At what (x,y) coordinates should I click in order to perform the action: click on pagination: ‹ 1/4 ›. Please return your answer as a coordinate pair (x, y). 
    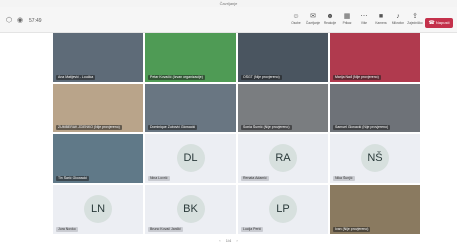
    Looking at the image, I should click on (228, 241).